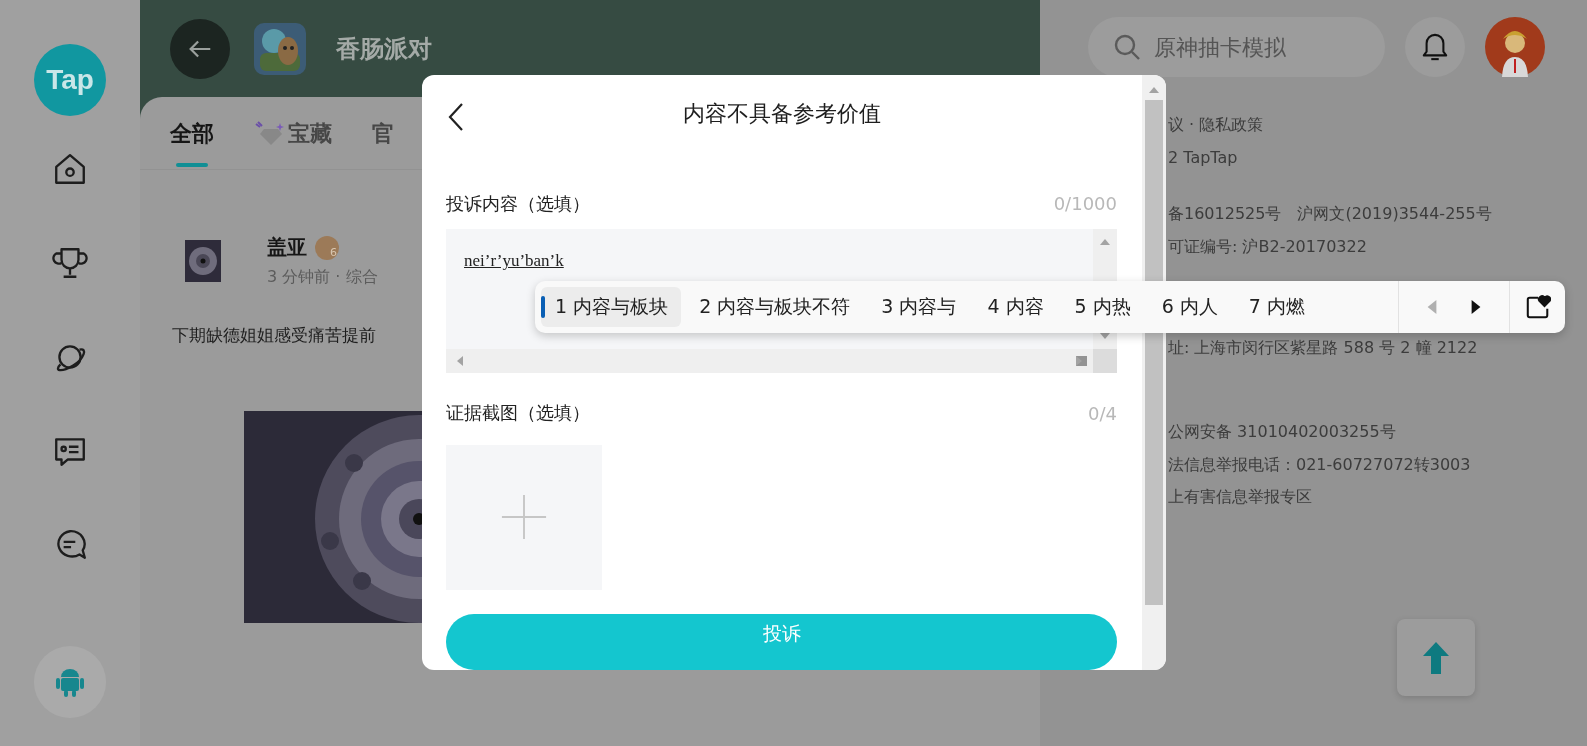 This screenshot has width=1587, height=746. Describe the element at coordinates (1105, 361) in the screenshot. I see `scrollbar-corner` at that location.